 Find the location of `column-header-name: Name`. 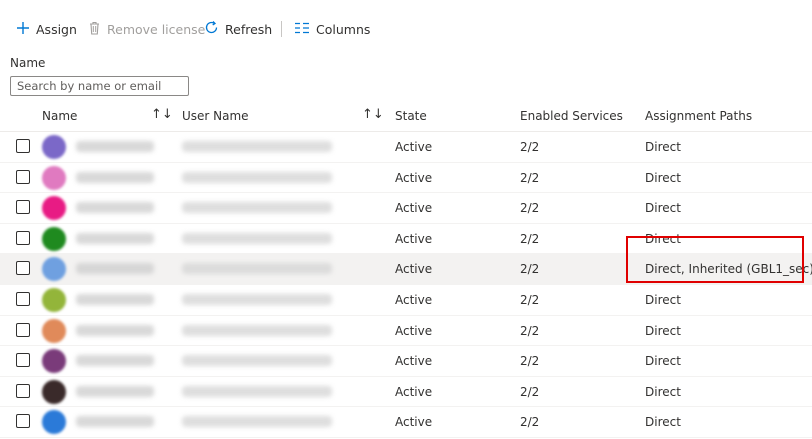

column-header-name: Name is located at coordinates (59, 116).